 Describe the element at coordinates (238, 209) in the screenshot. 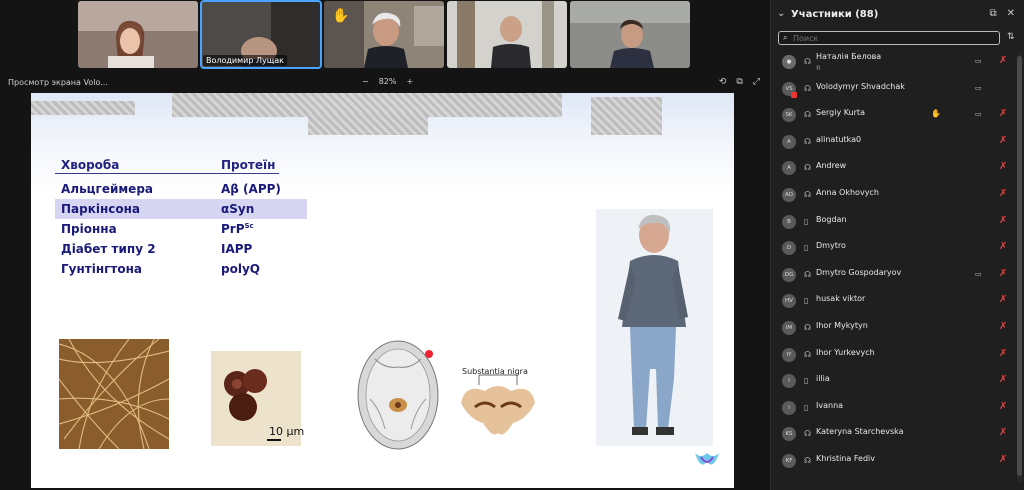

I see `protein-cell: αSyn` at that location.